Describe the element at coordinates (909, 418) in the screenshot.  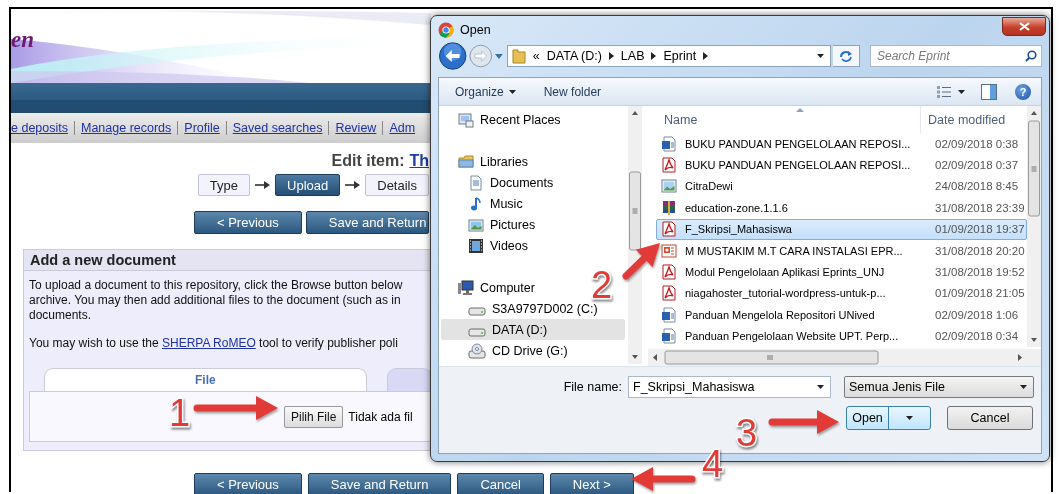
I see `caret-icon` at that location.